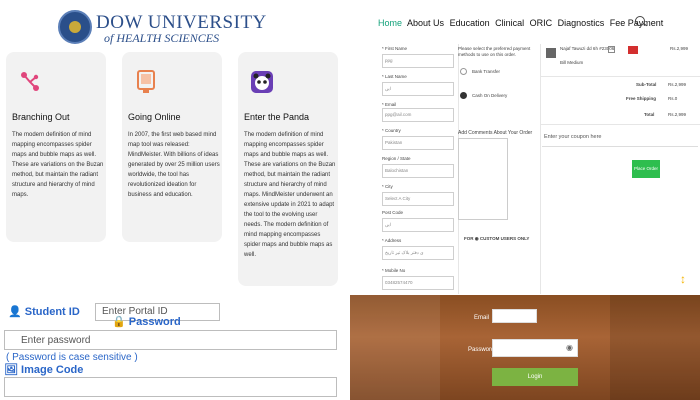 The image size is (700, 400). Describe the element at coordinates (633, 50) in the screenshot. I see `remove-item-button` at that location.